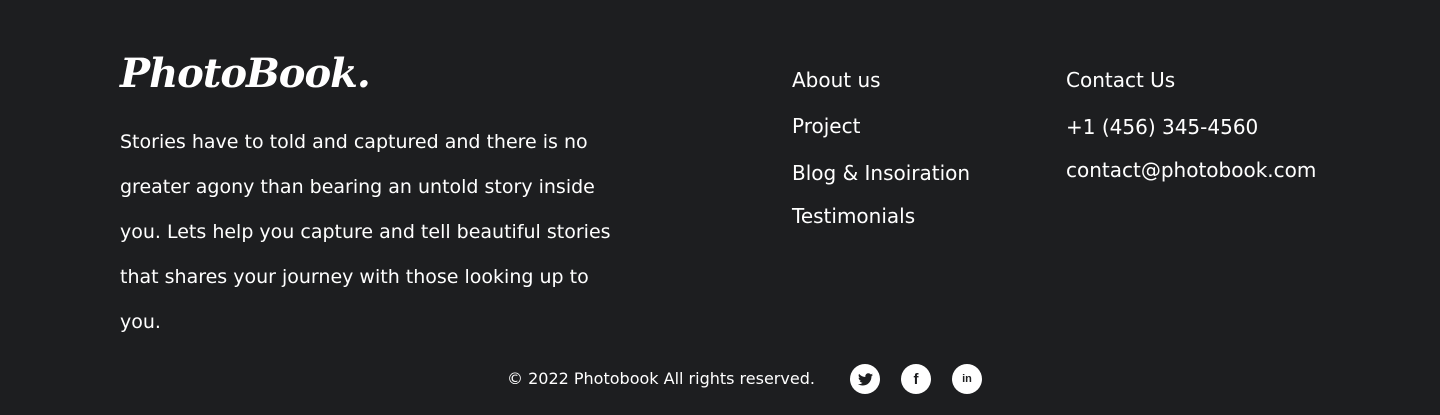  What do you see at coordinates (836, 80) in the screenshot?
I see `nav-link-about-us: About us` at bounding box center [836, 80].